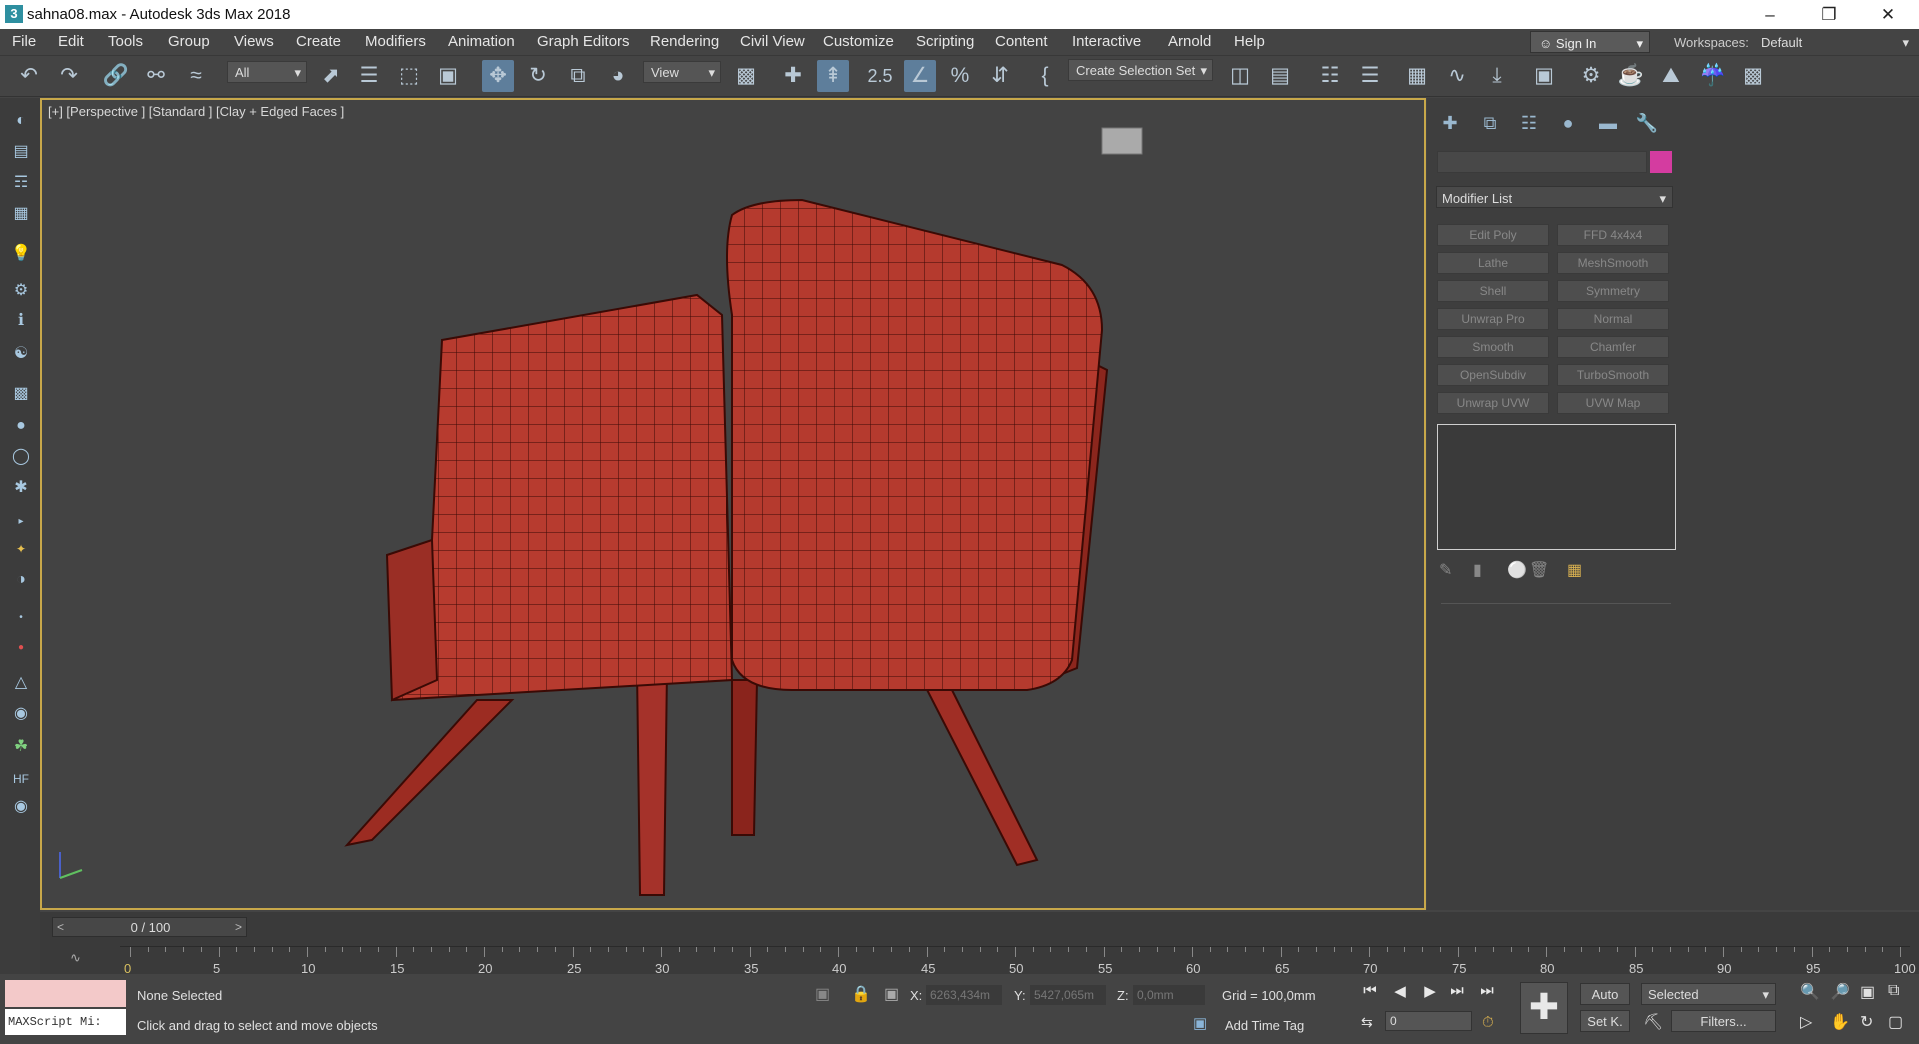 The width and height of the screenshot is (1919, 1044). I want to click on auto-key-button: Auto, so click(1605, 994).